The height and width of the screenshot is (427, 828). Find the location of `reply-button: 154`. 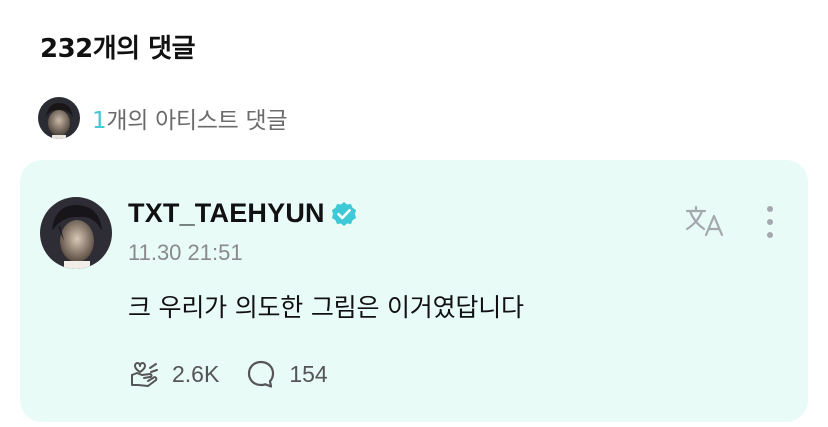

reply-button: 154 is located at coordinates (286, 374).